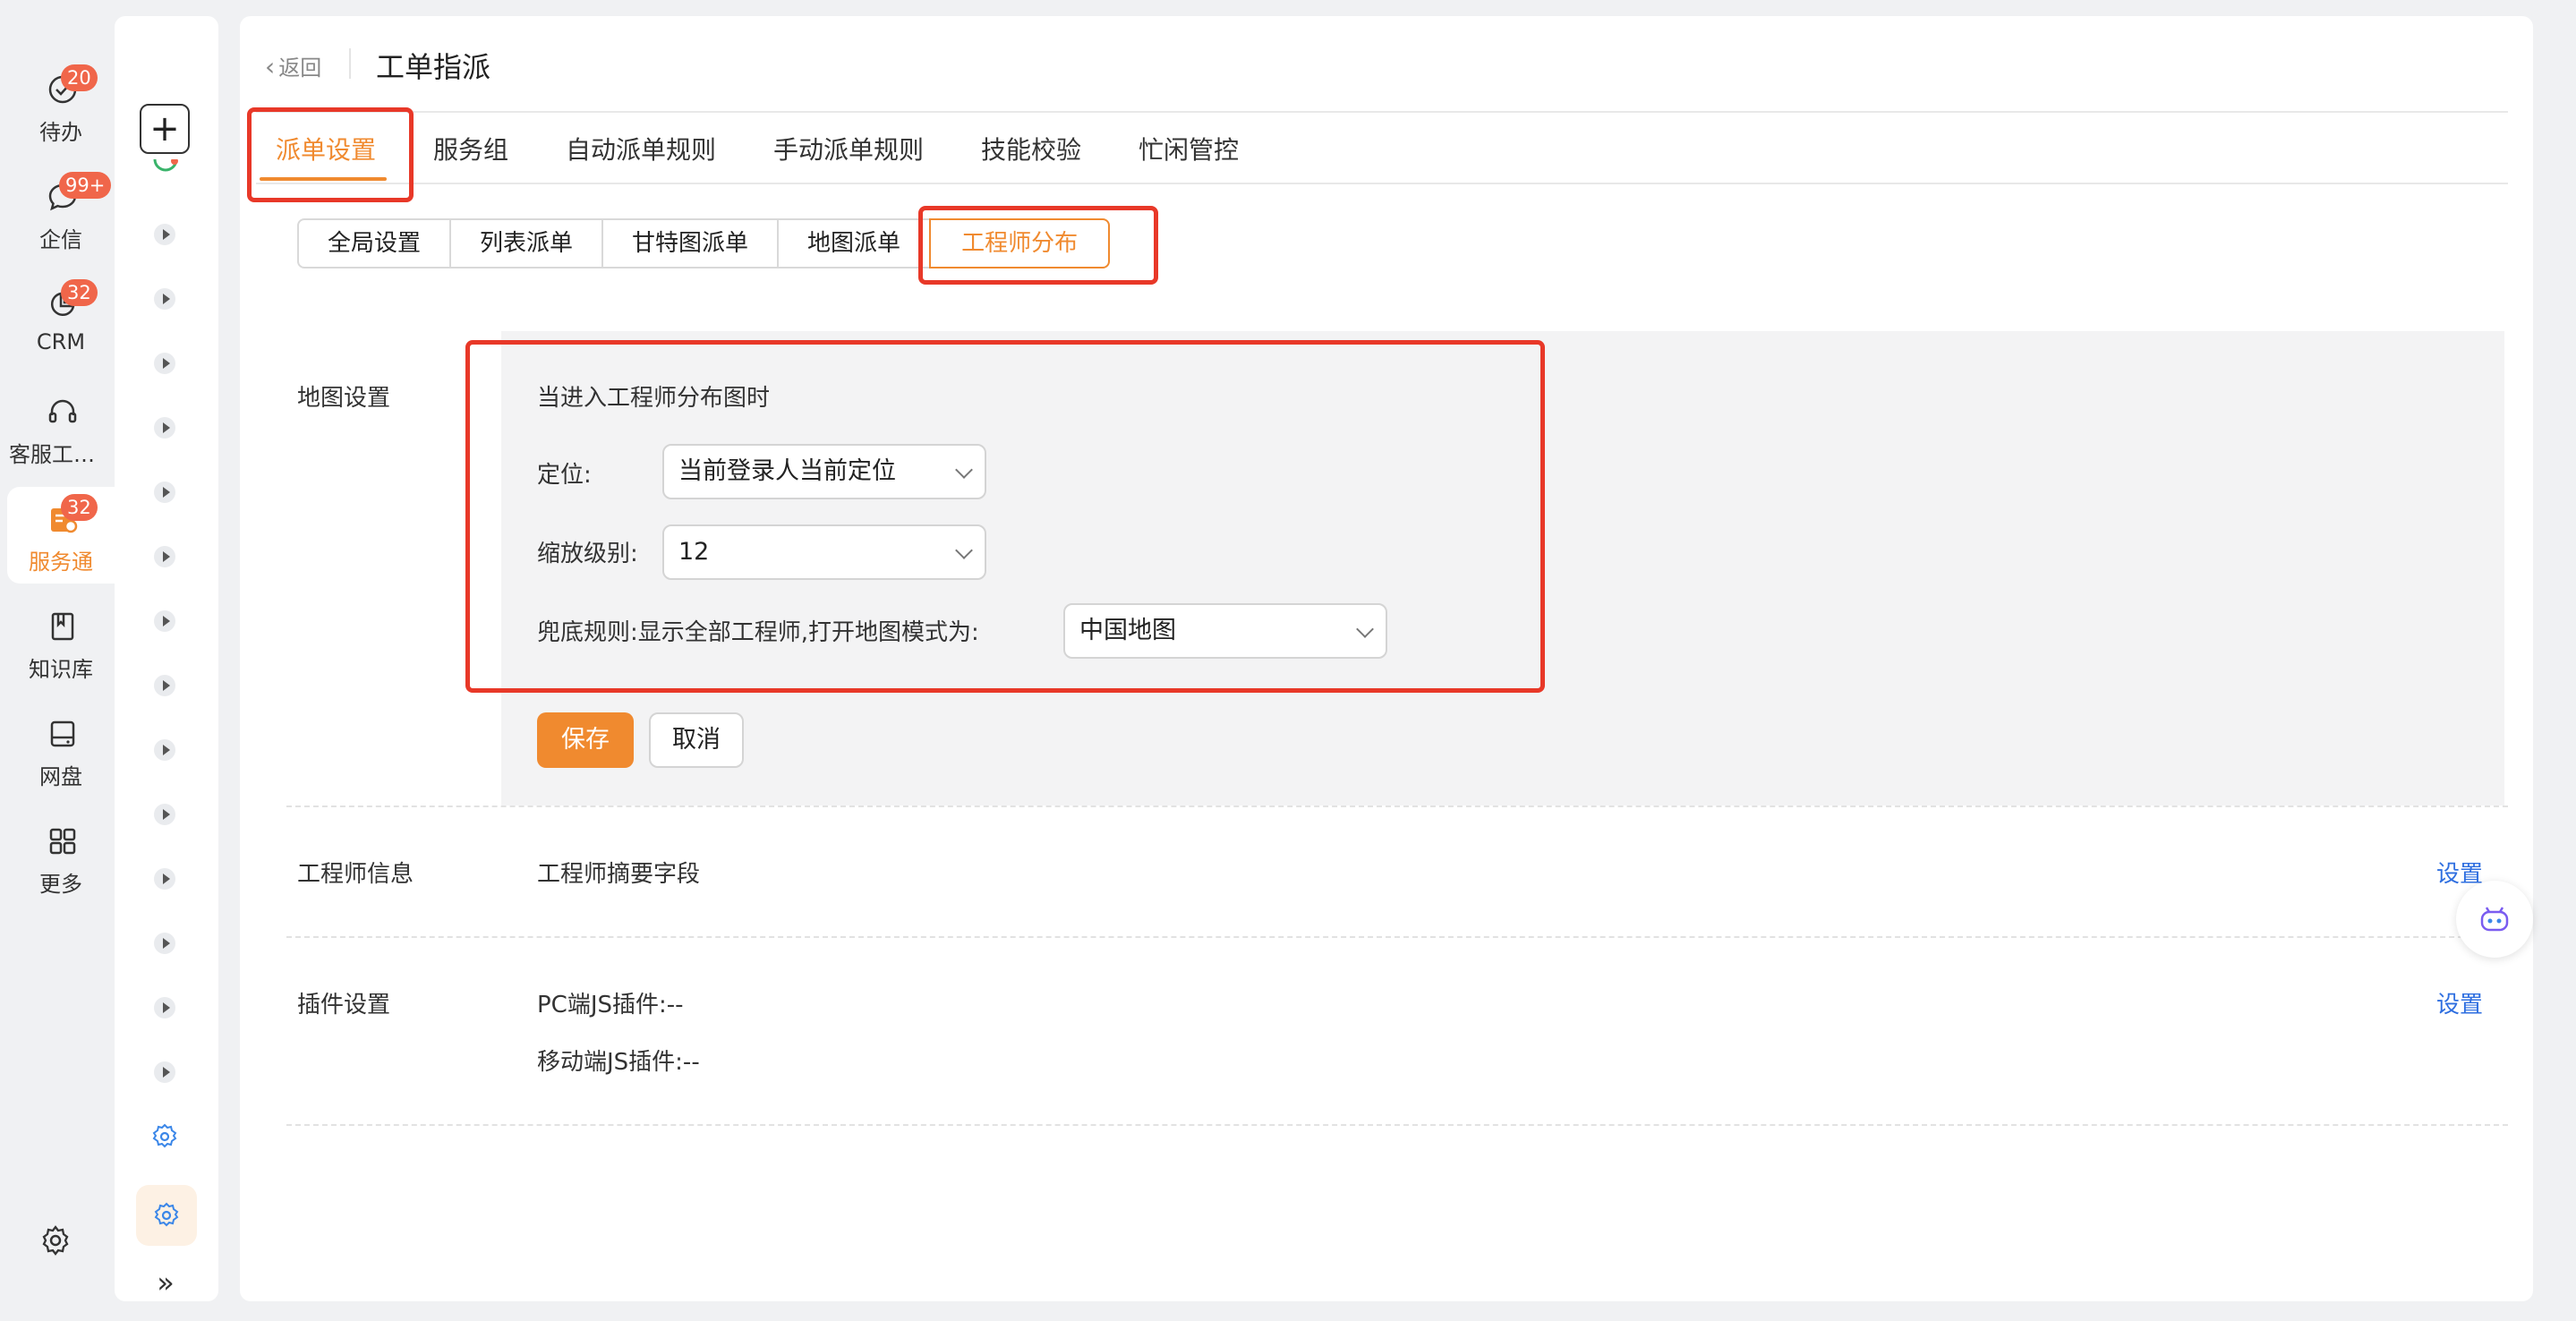  What do you see at coordinates (1382, 112) in the screenshot?
I see `header-divider` at bounding box center [1382, 112].